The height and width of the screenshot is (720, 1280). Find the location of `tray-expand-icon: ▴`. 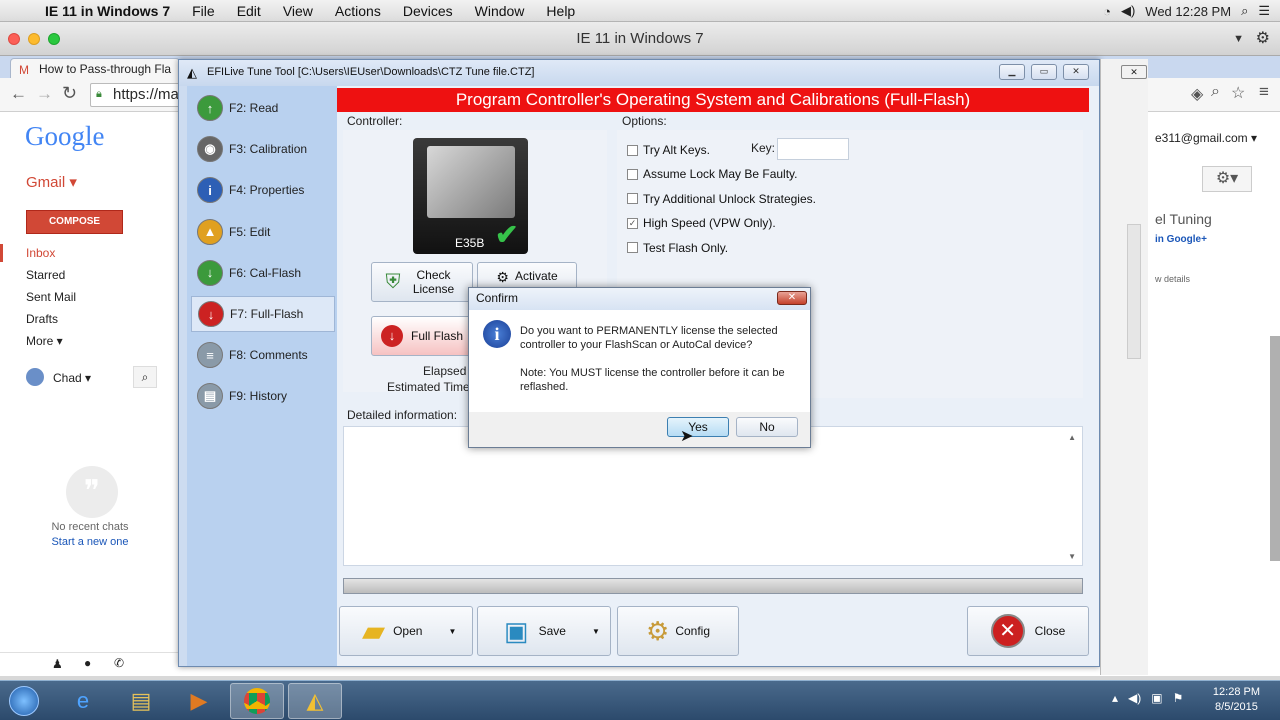

tray-expand-icon: ▴ is located at coordinates (1115, 698).